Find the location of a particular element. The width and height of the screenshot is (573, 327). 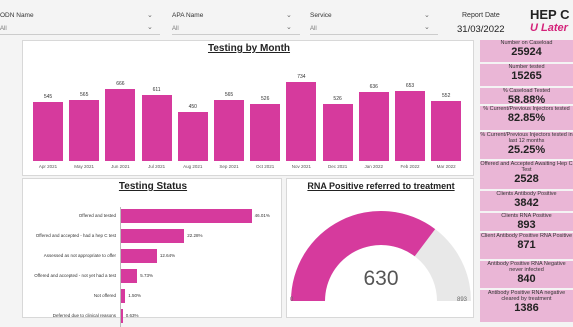

month-bar-value-label: 450 is located at coordinates (192, 107).